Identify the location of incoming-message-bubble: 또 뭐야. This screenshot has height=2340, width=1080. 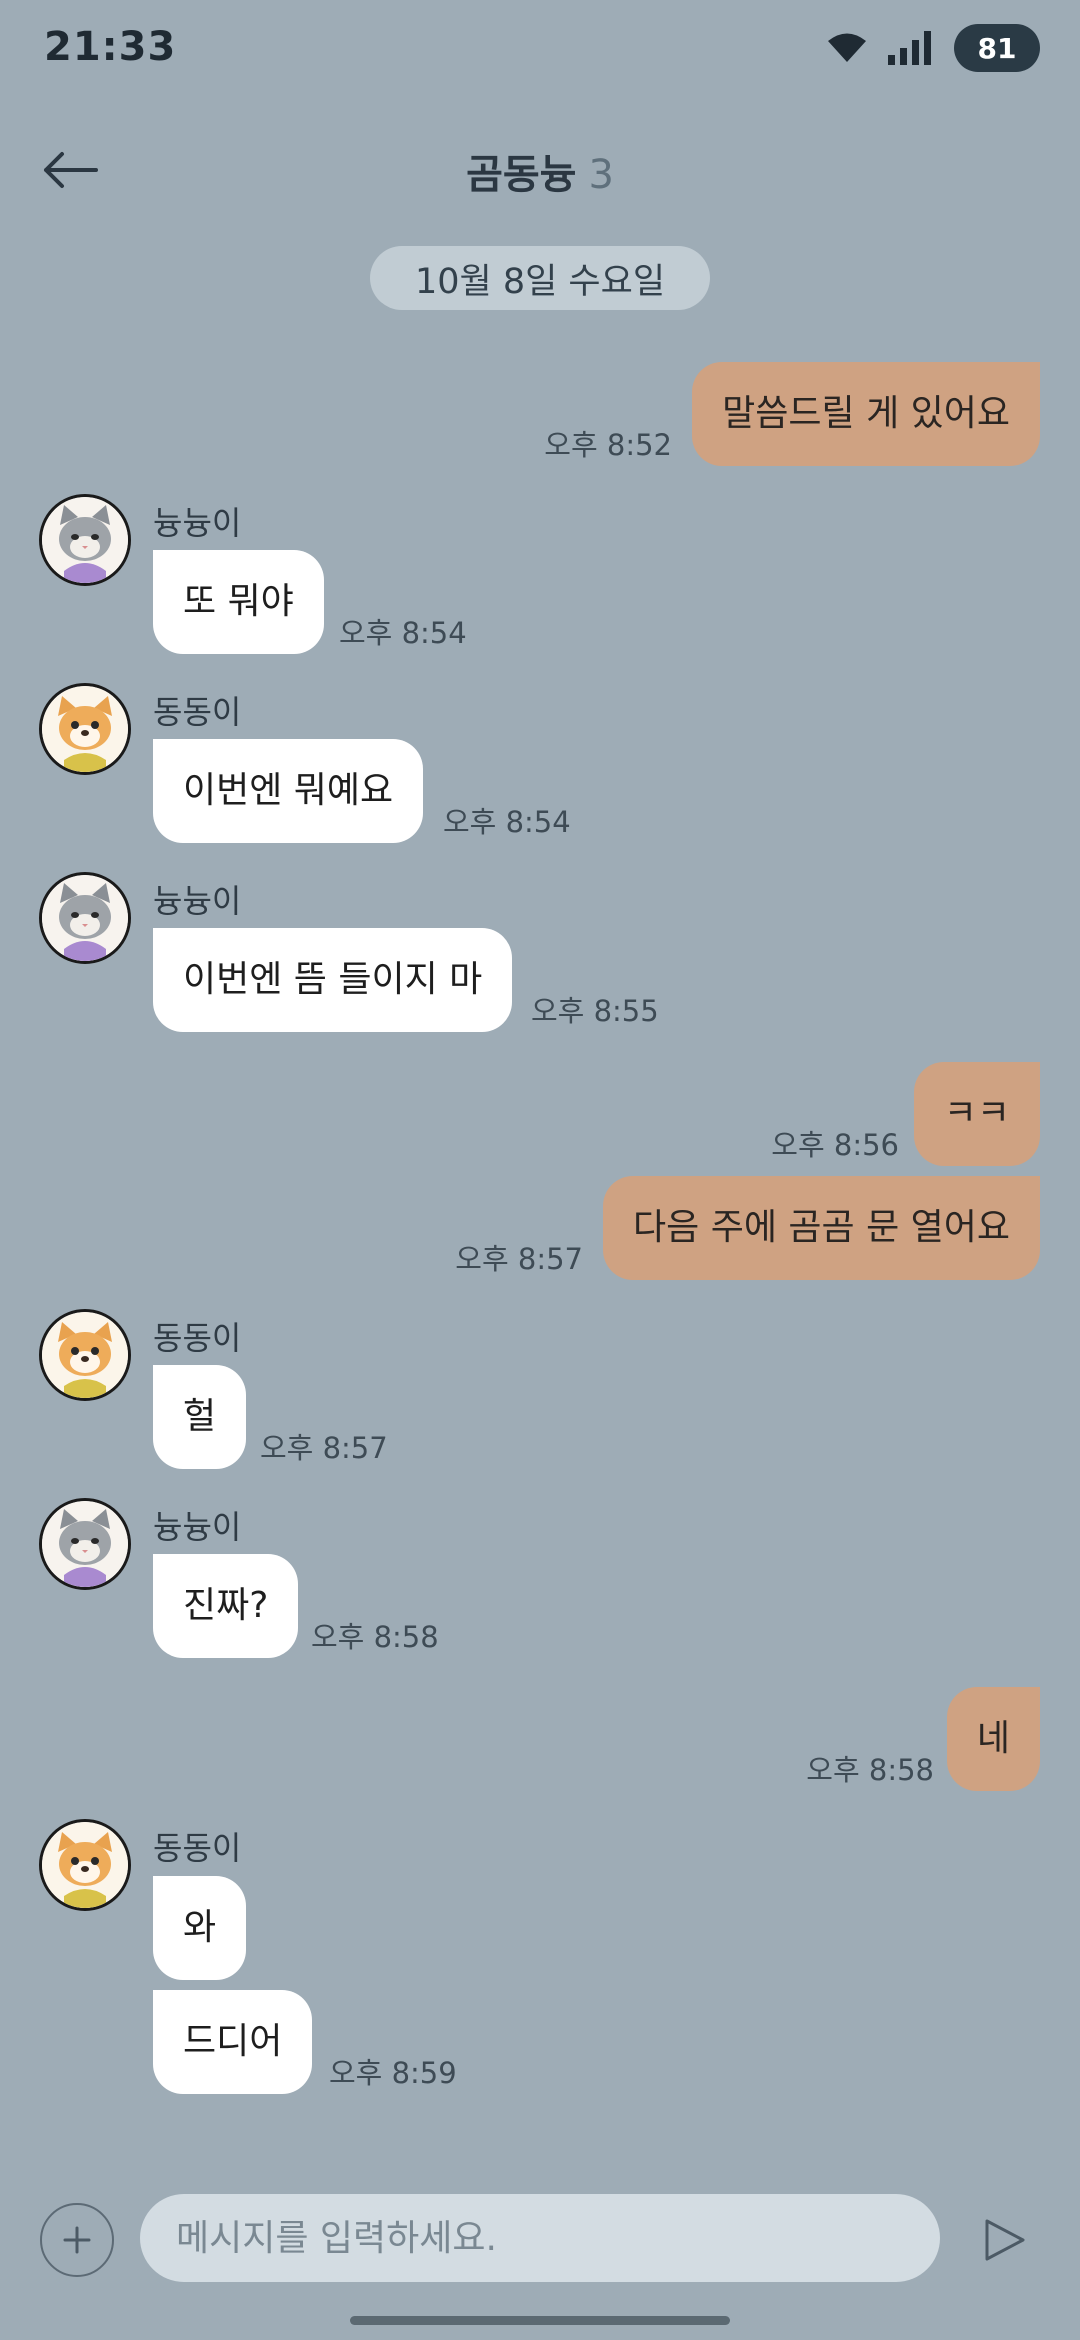
(238, 602).